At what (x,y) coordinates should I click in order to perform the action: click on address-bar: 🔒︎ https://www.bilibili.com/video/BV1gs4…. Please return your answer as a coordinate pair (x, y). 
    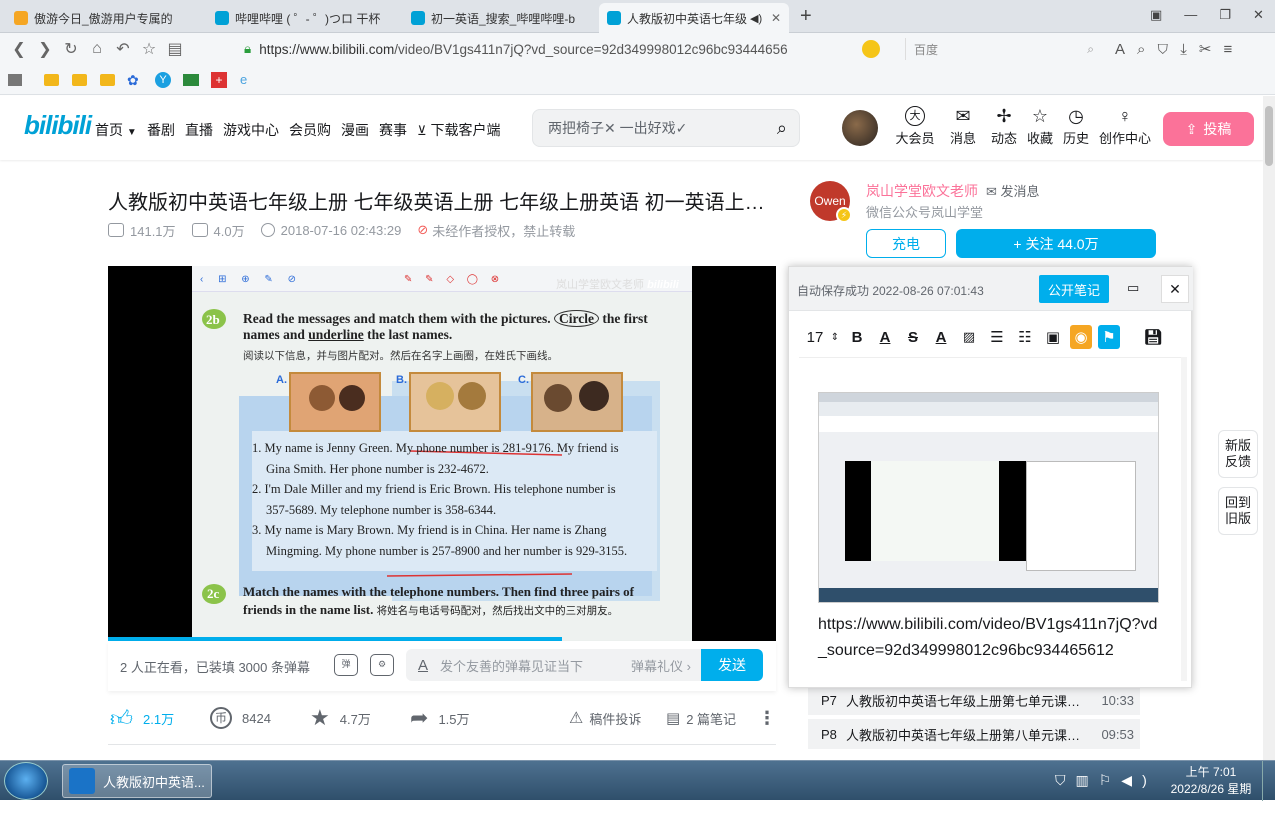
    Looking at the image, I should click on (574, 49).